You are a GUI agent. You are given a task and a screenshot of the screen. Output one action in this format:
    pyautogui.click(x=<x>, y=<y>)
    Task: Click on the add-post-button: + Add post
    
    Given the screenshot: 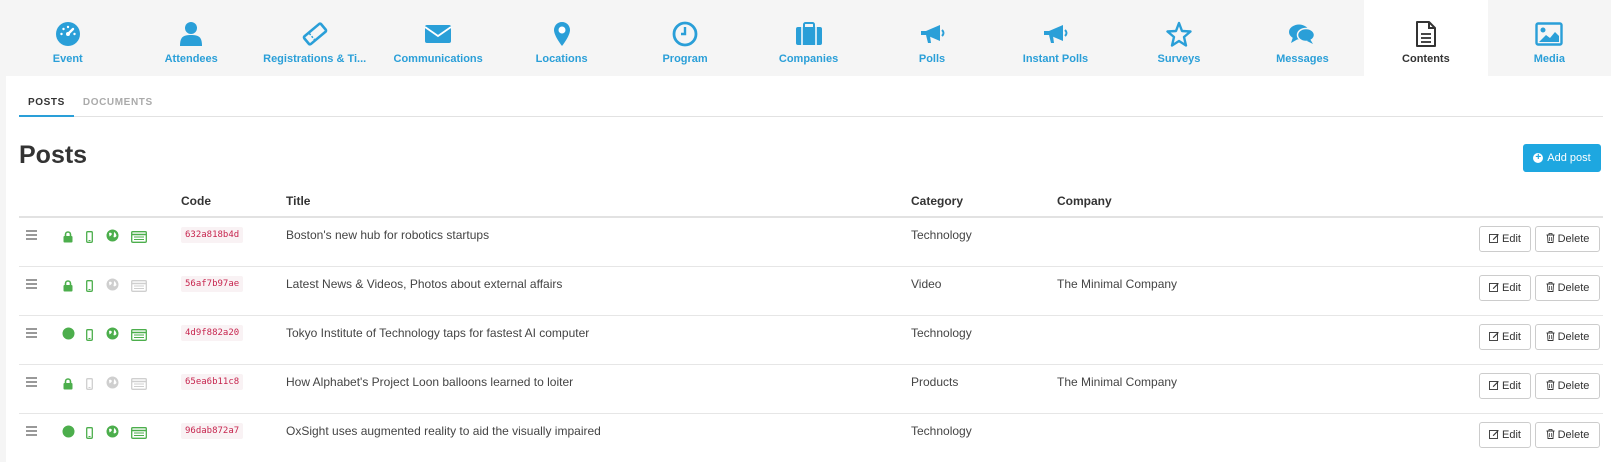 What is the action you would take?
    pyautogui.click(x=1562, y=158)
    